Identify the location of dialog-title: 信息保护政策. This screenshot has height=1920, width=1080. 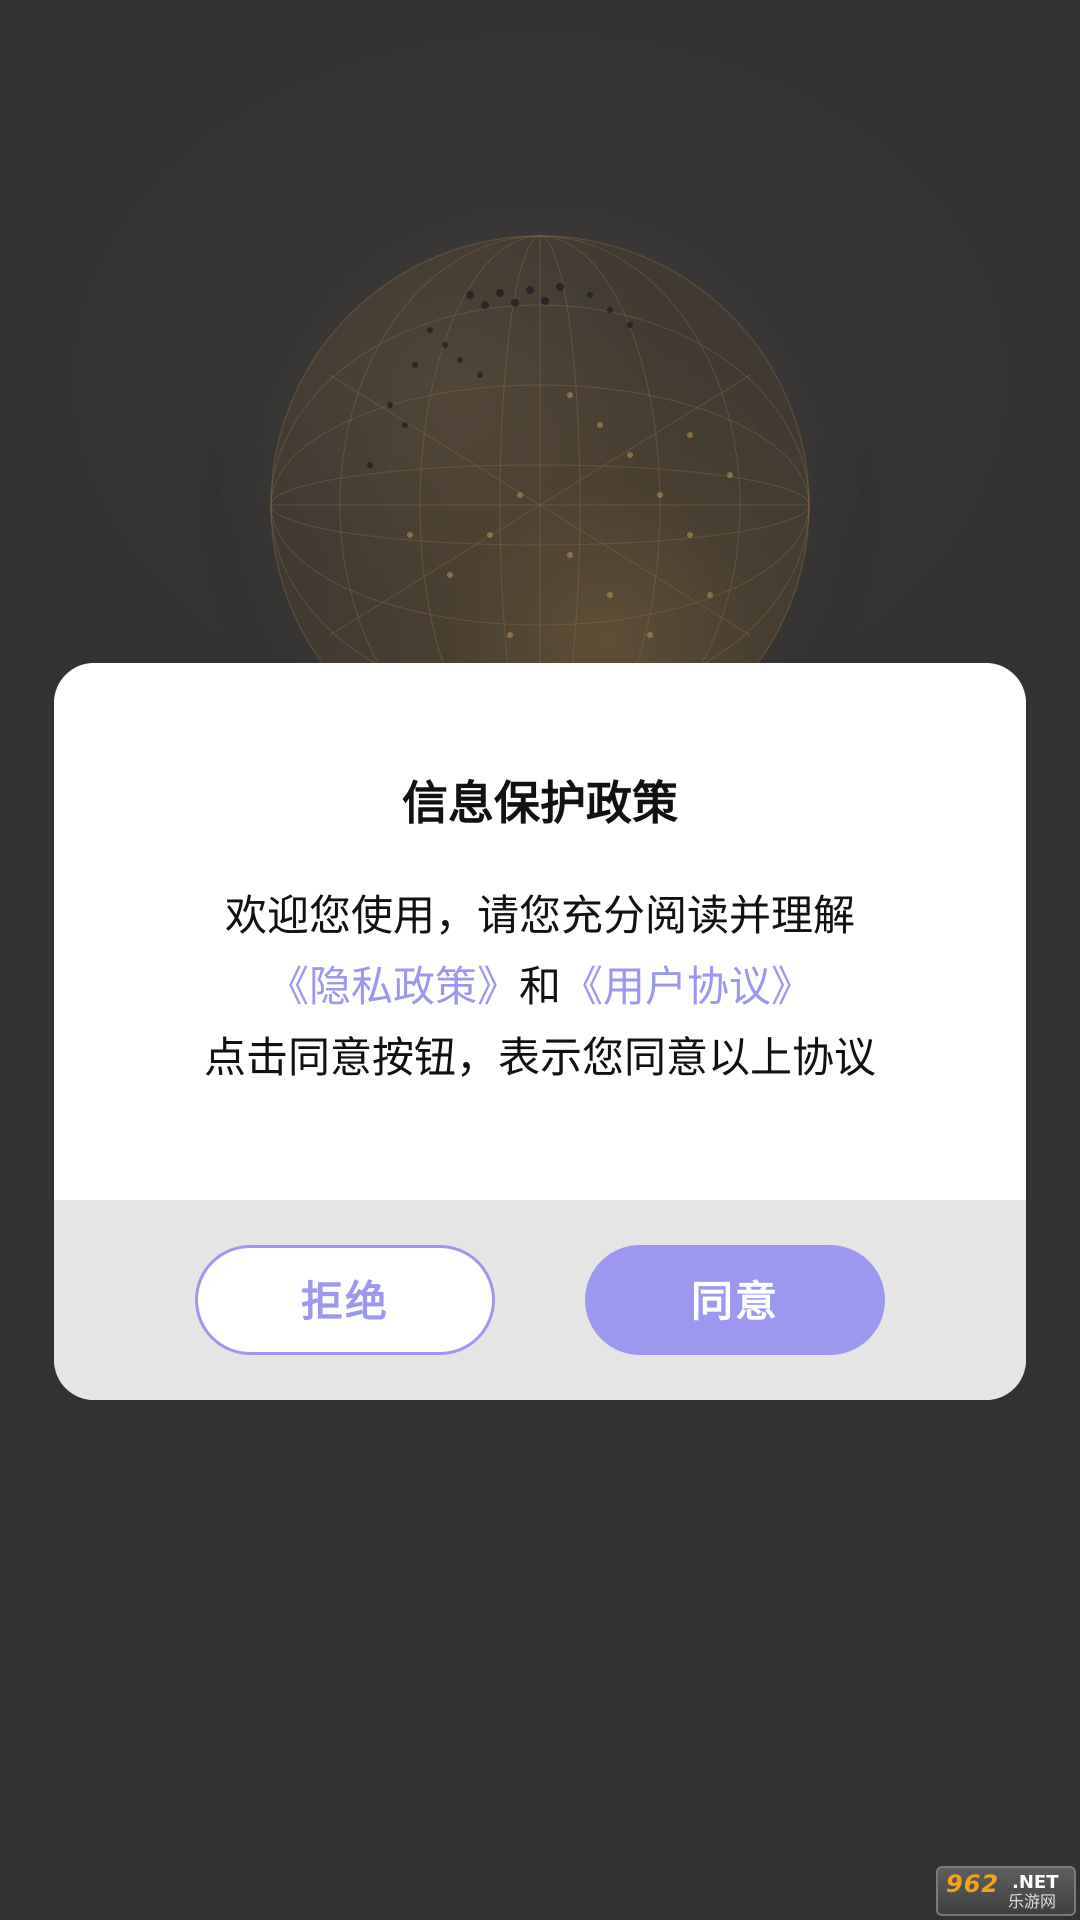
(540, 803).